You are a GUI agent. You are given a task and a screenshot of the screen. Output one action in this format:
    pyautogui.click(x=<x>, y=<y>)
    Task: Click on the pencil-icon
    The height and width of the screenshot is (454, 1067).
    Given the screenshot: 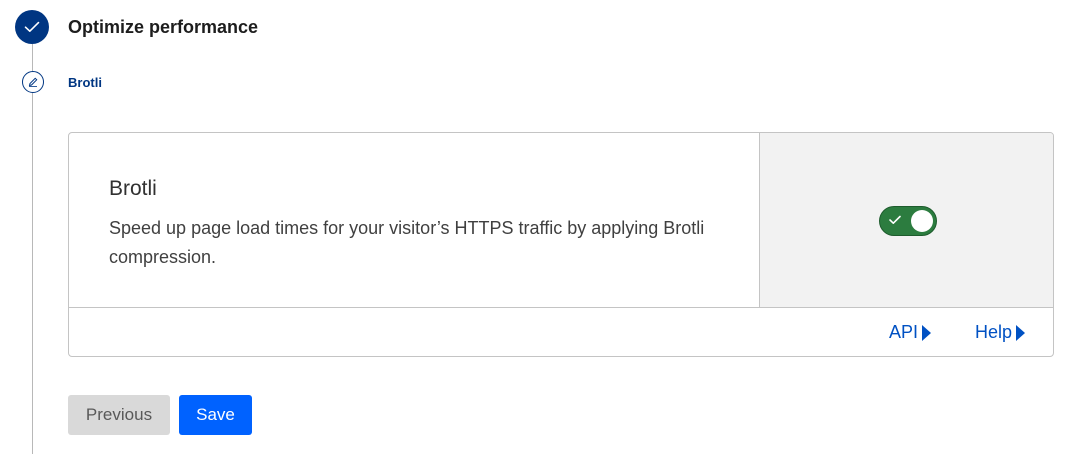 What is the action you would take?
    pyautogui.click(x=33, y=82)
    